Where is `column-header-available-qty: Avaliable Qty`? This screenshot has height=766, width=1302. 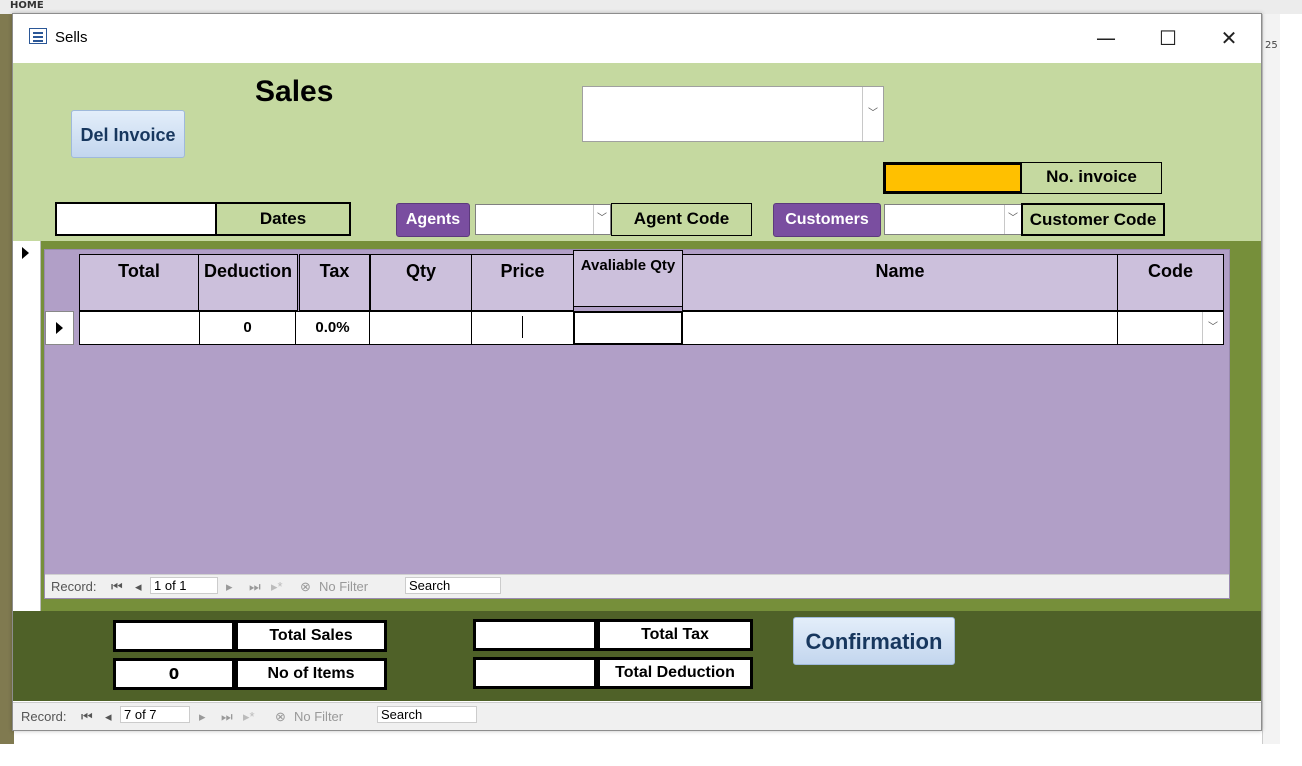
column-header-available-qty: Avaliable Qty is located at coordinates (628, 278).